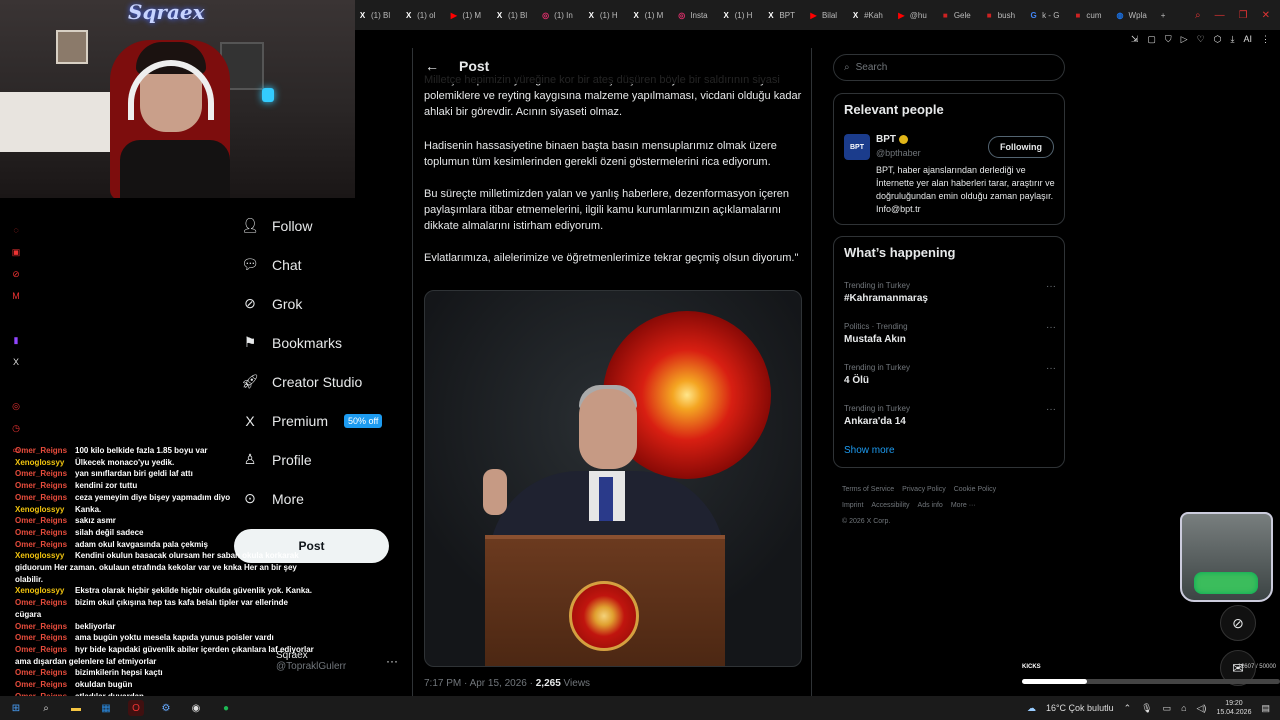  What do you see at coordinates (16, 297) in the screenshot?
I see `mail-icon: M` at bounding box center [16, 297].